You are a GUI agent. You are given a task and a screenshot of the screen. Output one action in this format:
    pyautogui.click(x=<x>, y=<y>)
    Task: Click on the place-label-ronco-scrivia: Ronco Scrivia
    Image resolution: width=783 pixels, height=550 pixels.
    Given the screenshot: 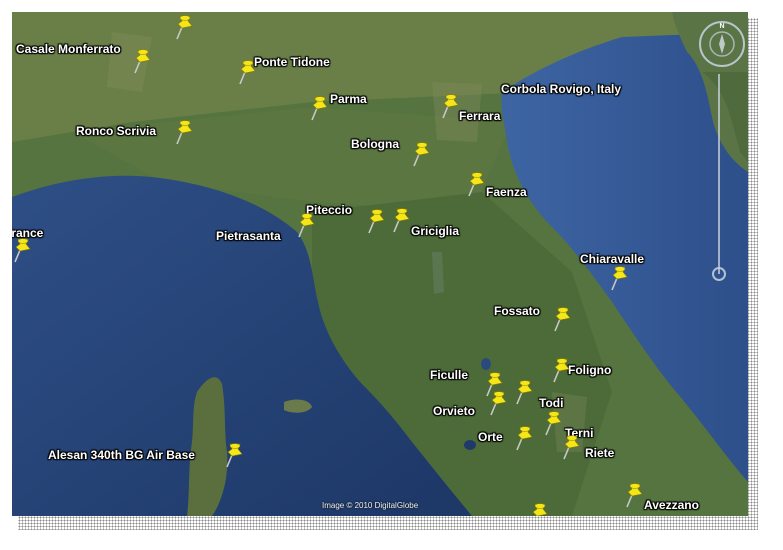 What is the action you would take?
    pyautogui.click(x=116, y=131)
    